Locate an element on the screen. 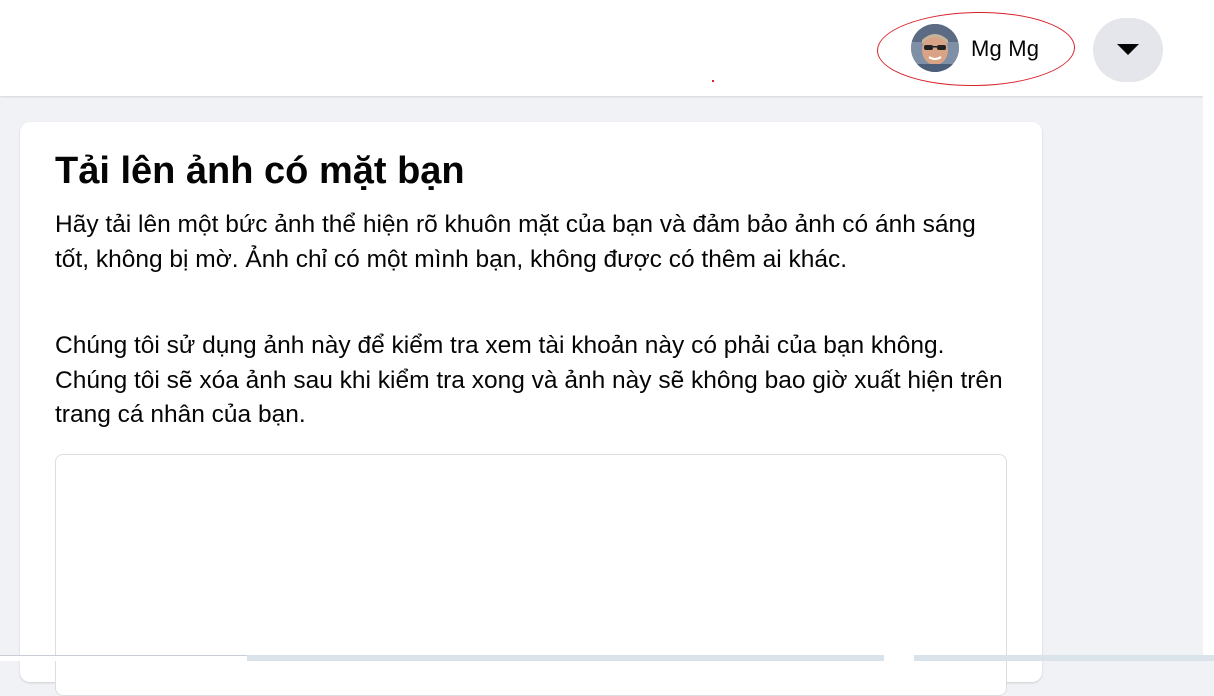 The image size is (1214, 696). account-menu-button is located at coordinates (1128, 50).